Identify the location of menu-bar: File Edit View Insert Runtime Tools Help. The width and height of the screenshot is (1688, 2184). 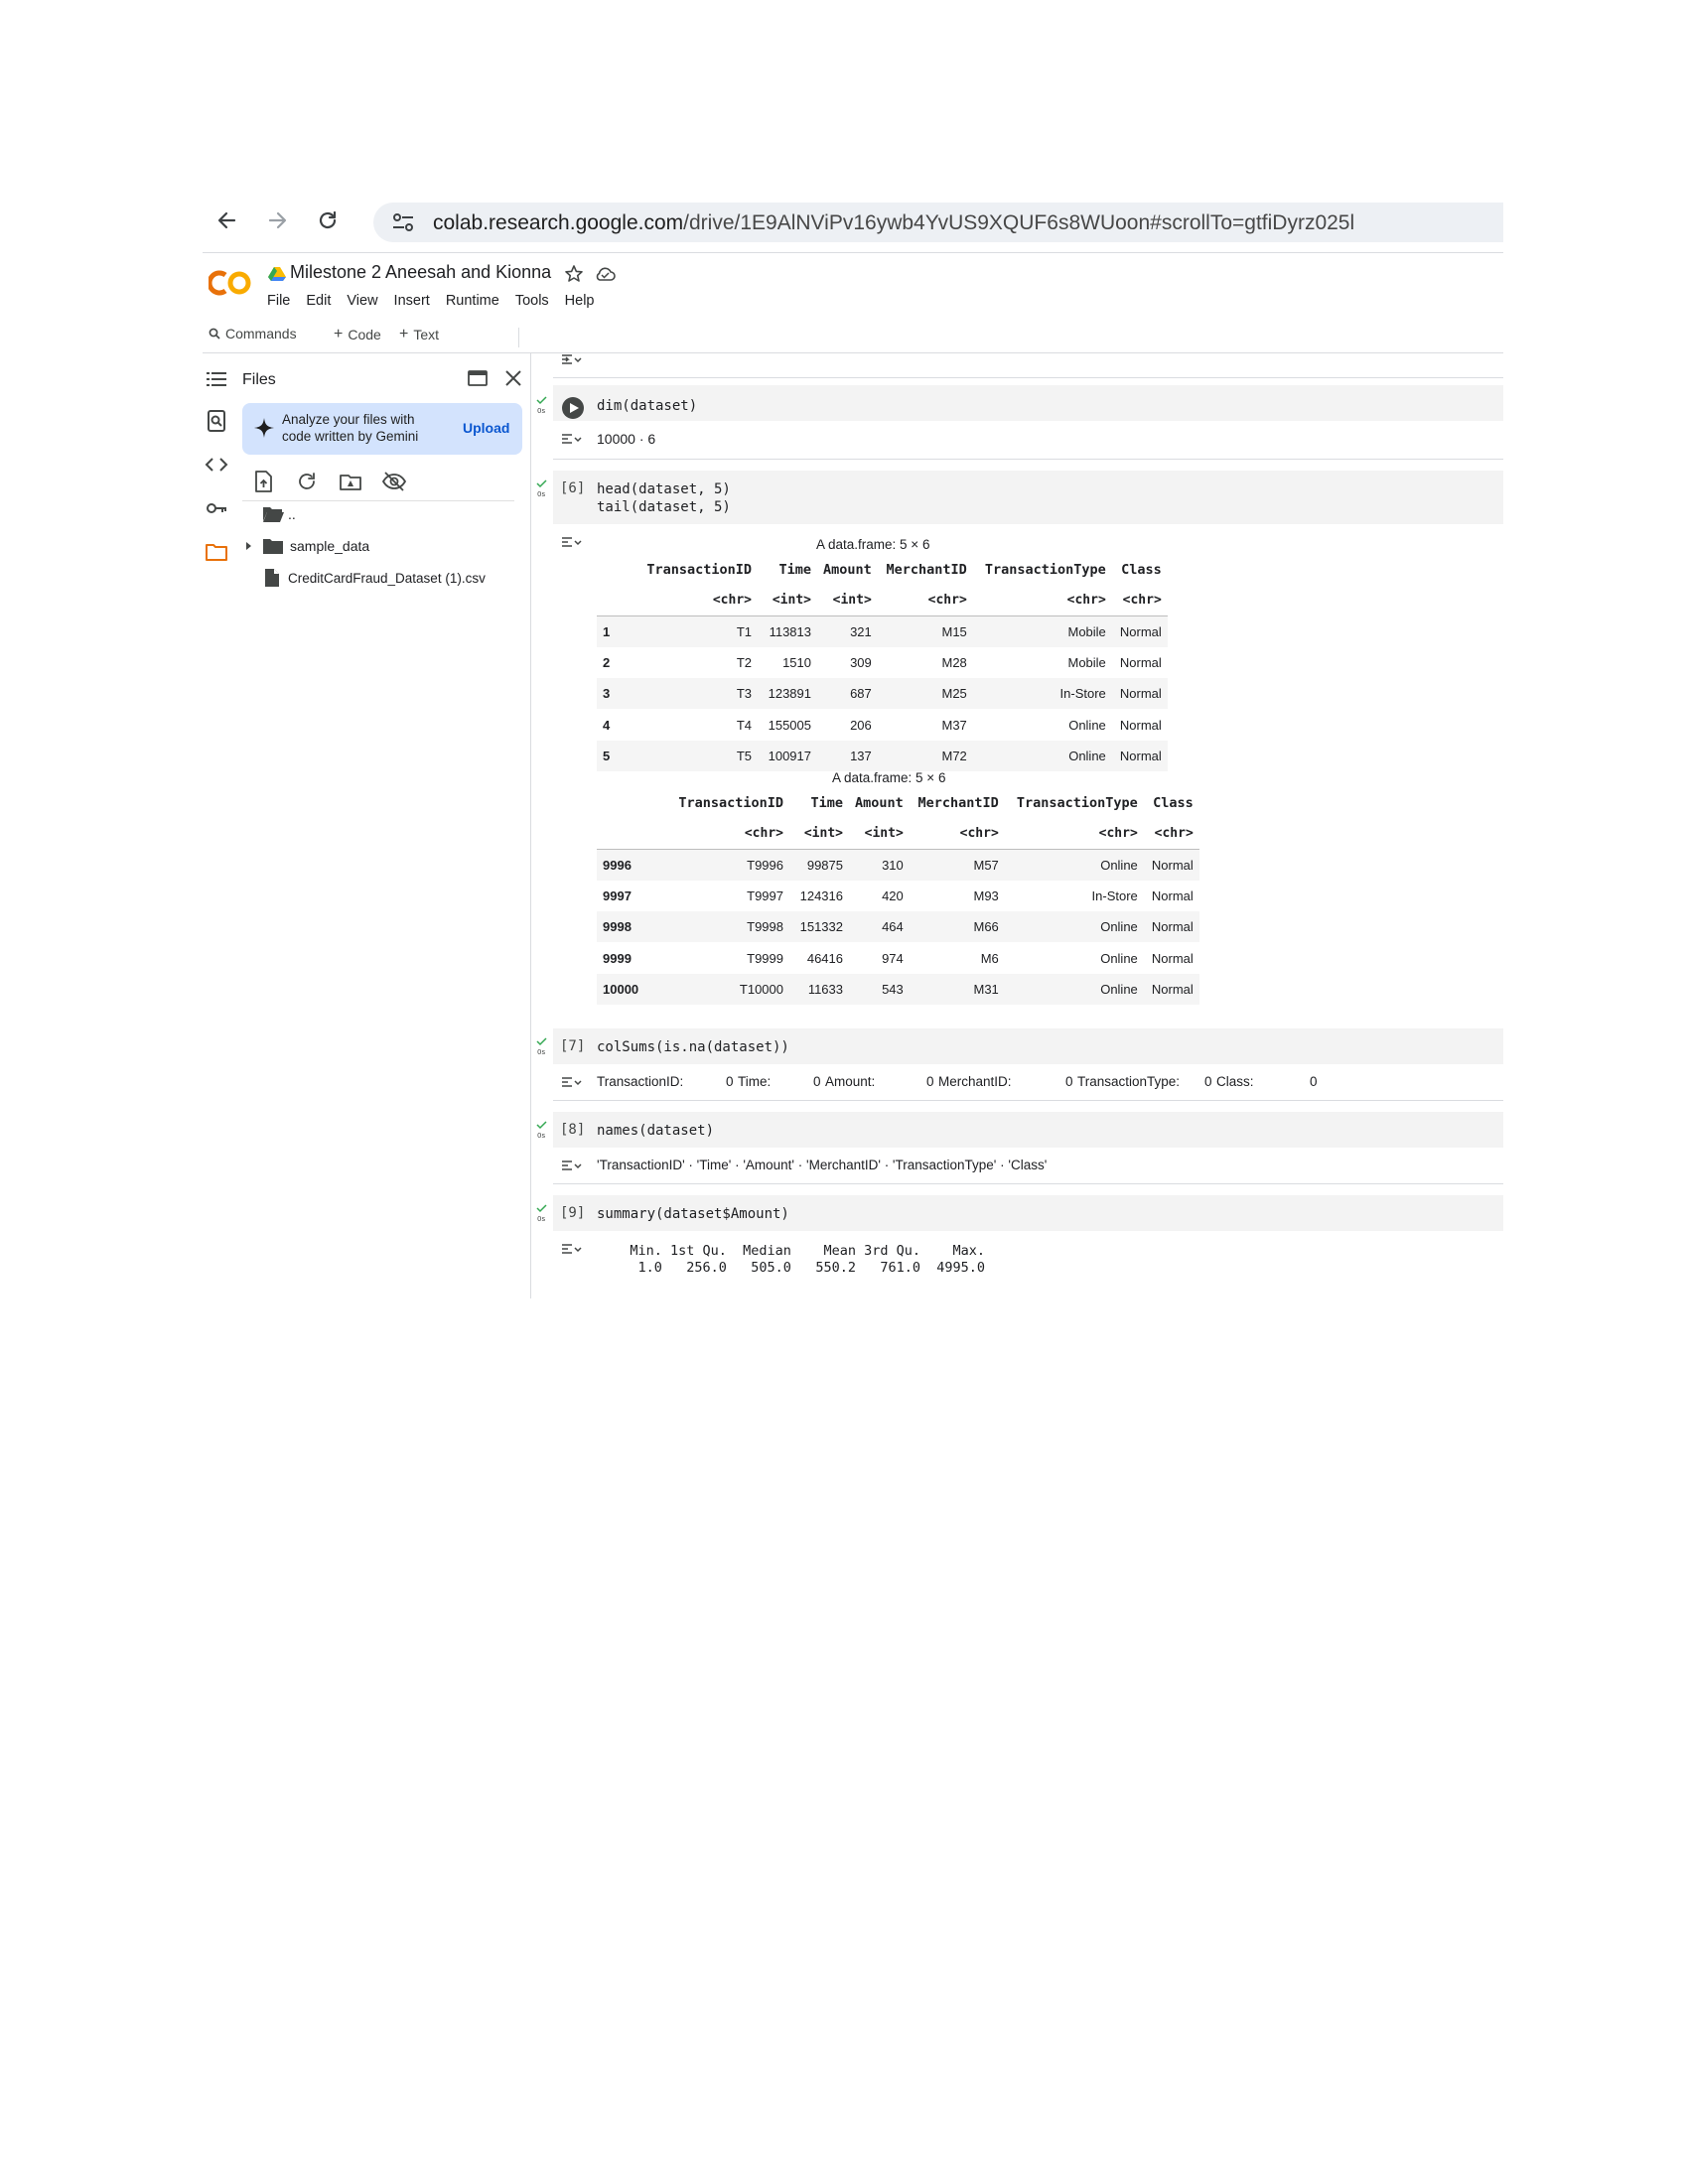
(438, 301).